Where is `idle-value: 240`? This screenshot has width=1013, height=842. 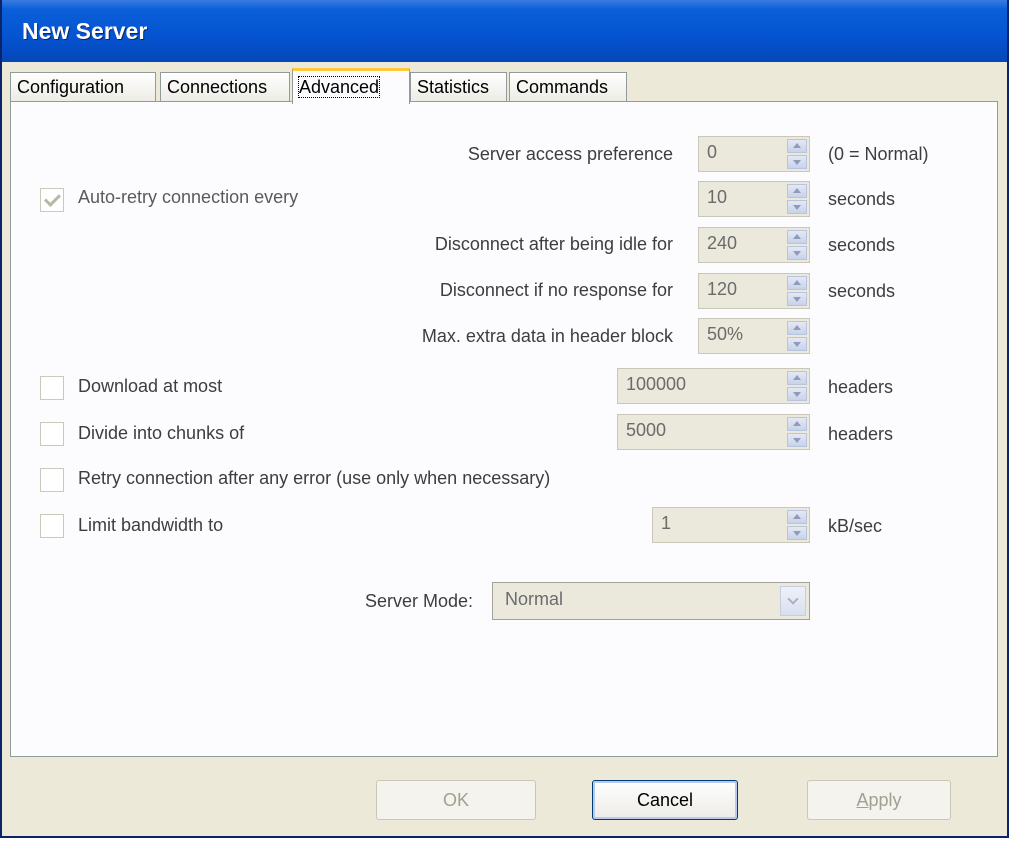
idle-value: 240 is located at coordinates (722, 243).